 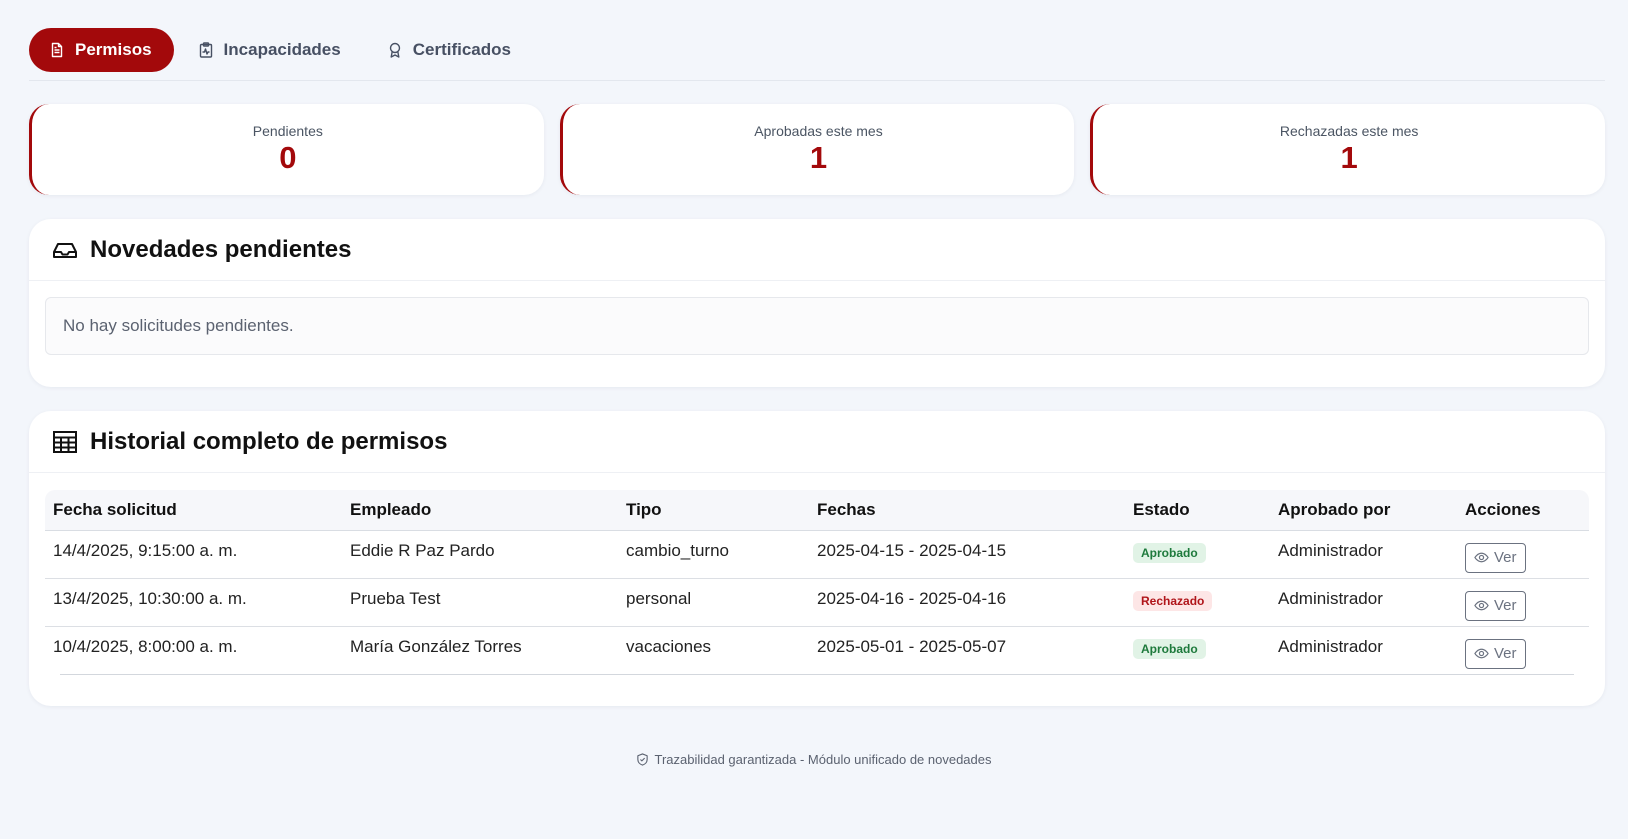 What do you see at coordinates (1523, 510) in the screenshot?
I see `column-header: Acciones` at bounding box center [1523, 510].